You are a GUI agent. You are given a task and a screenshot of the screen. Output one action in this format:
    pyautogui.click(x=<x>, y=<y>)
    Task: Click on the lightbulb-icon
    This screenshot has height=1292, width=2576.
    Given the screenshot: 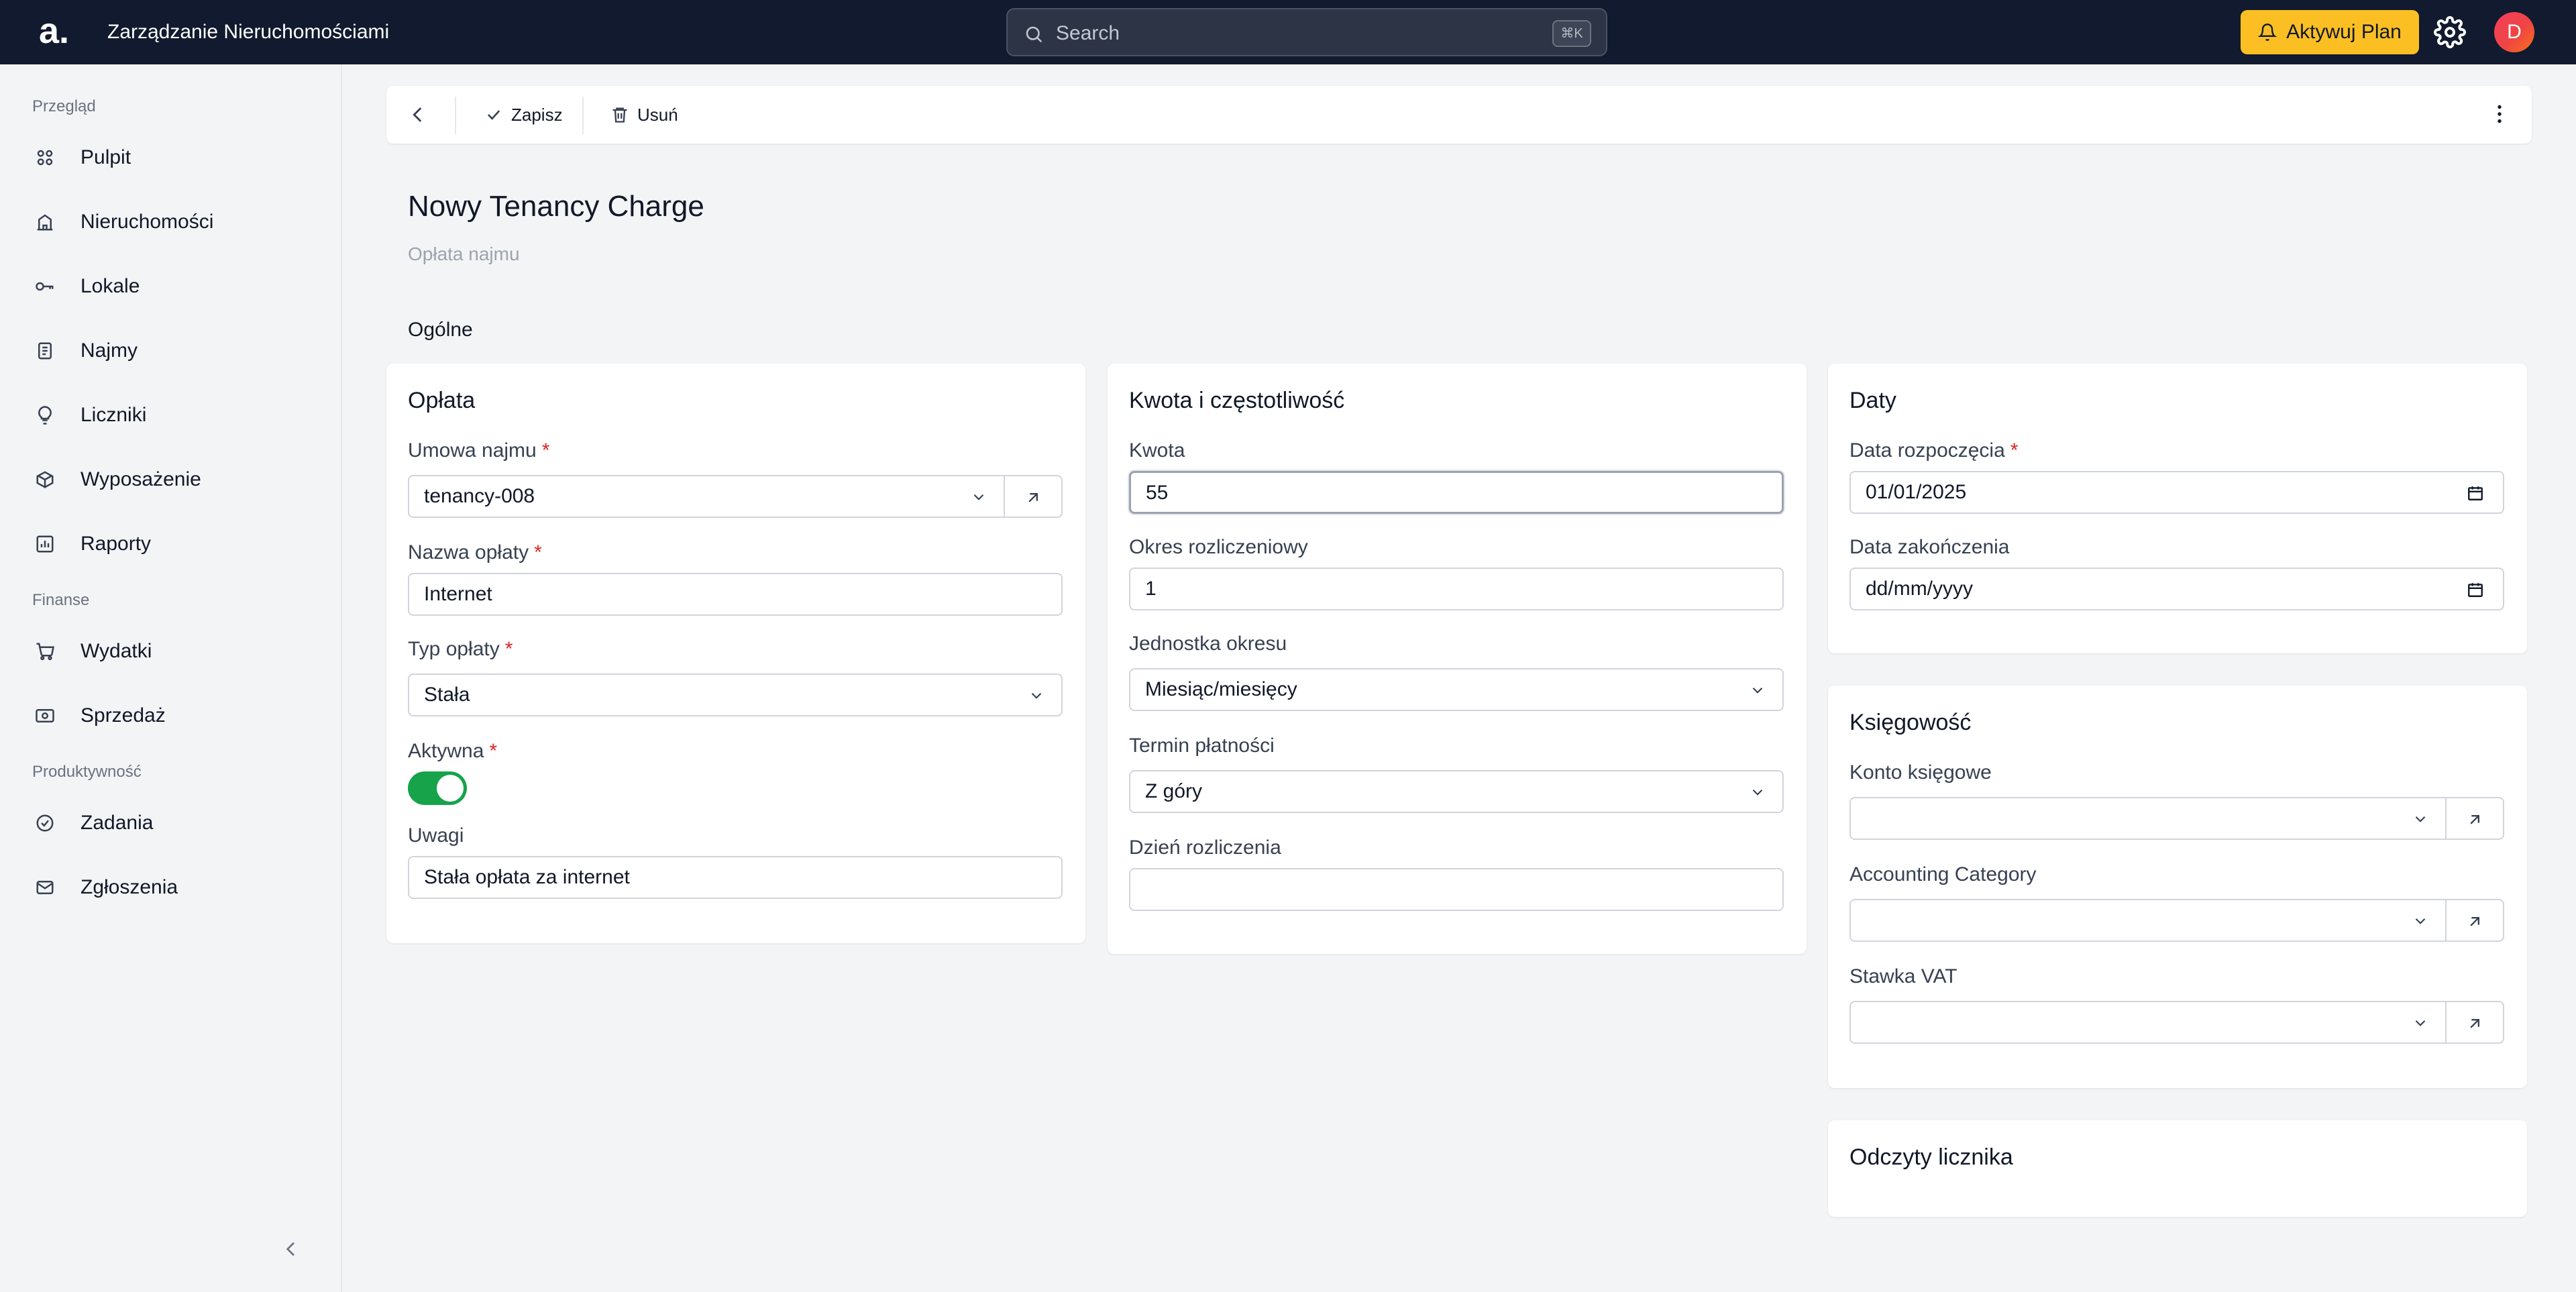 What is the action you would take?
    pyautogui.click(x=45, y=415)
    